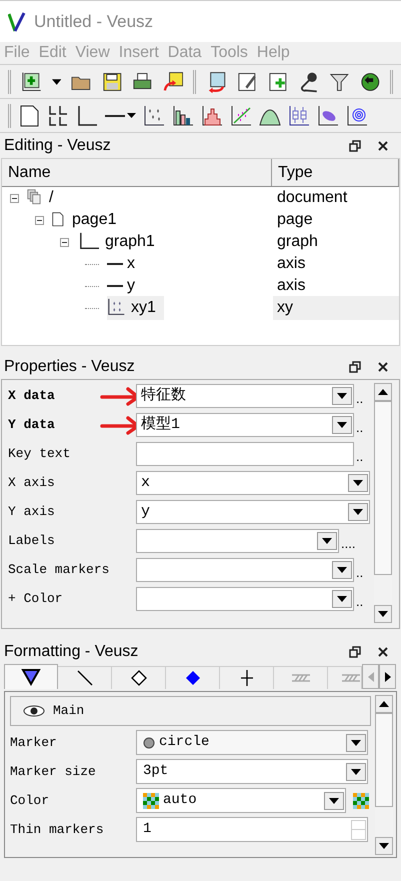 The height and width of the screenshot is (881, 401). What do you see at coordinates (328, 115) in the screenshot?
I see `blob-icon` at bounding box center [328, 115].